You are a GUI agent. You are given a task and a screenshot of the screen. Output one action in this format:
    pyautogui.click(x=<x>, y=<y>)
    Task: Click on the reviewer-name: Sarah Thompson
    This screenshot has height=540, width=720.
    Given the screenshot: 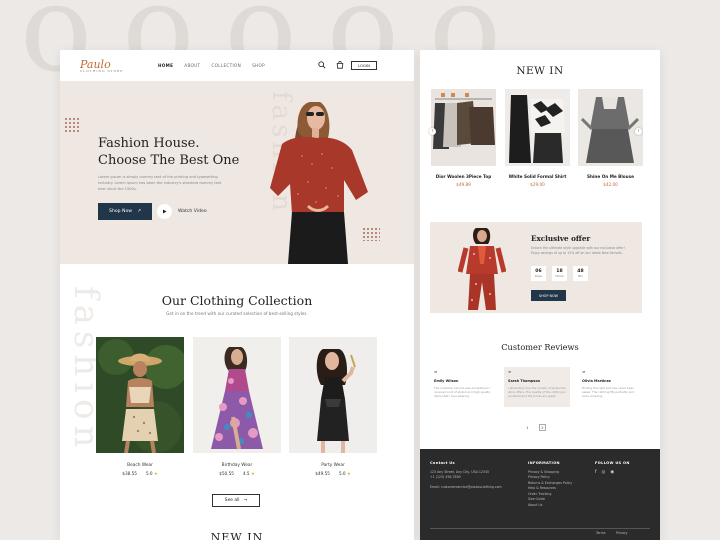 What is the action you would take?
    pyautogui.click(x=524, y=381)
    